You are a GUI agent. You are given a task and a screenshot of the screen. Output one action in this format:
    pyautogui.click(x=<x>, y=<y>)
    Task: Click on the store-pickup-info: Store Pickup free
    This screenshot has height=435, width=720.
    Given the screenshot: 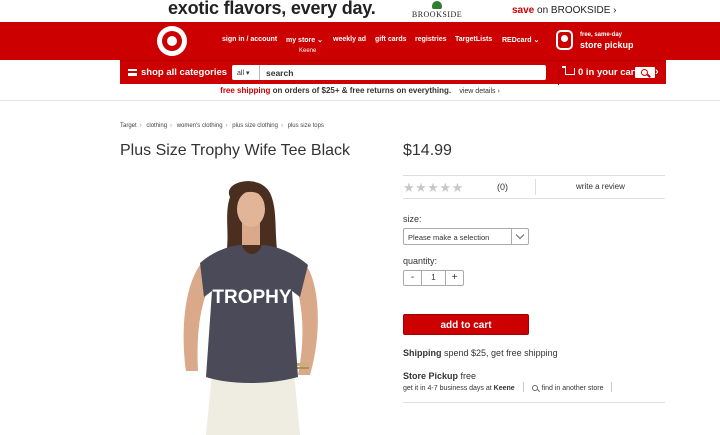 What is the action you would take?
    pyautogui.click(x=440, y=376)
    